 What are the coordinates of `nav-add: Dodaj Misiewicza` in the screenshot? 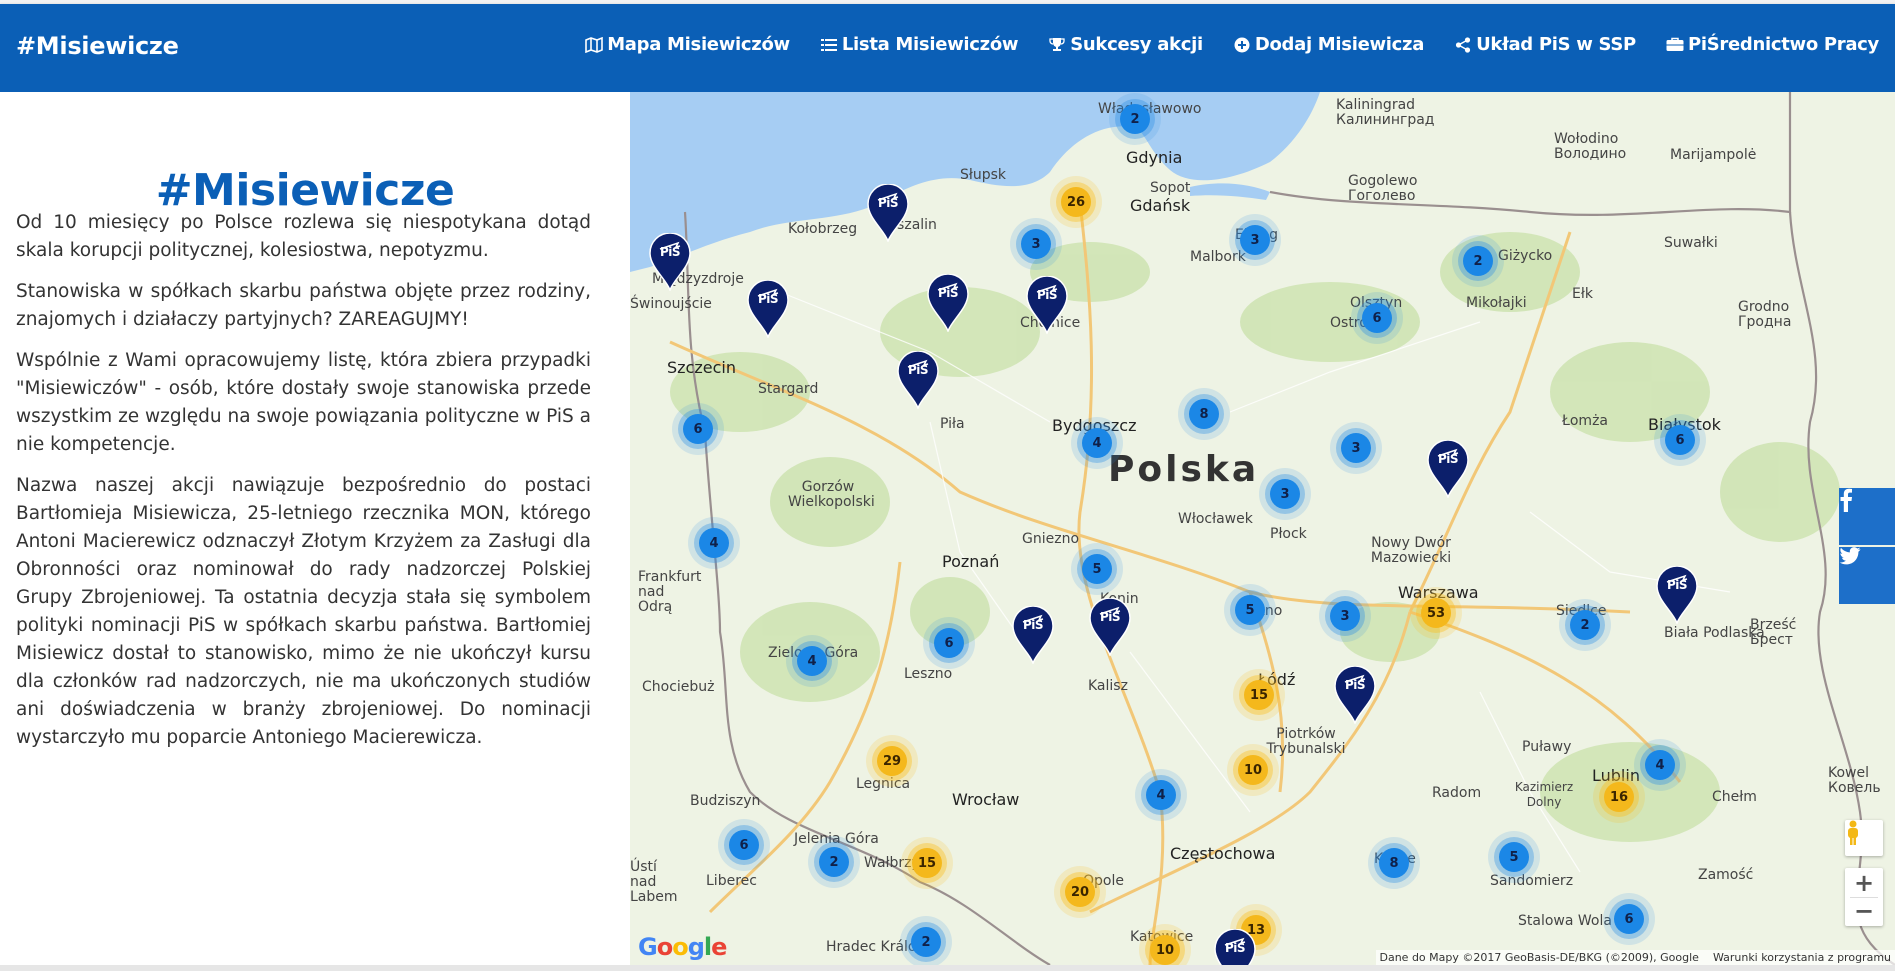 It's located at (1328, 44).